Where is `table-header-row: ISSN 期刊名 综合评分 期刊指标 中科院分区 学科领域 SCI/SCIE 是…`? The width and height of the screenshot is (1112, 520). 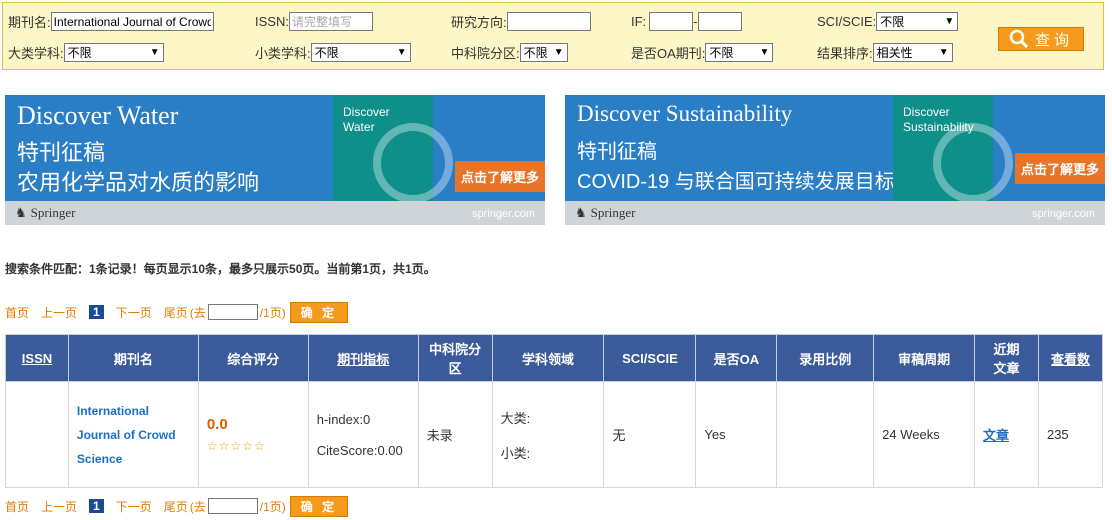 table-header-row: ISSN 期刊名 综合评分 期刊指标 中科院分区 学科领域 SCI/SCIE 是… is located at coordinates (554, 358).